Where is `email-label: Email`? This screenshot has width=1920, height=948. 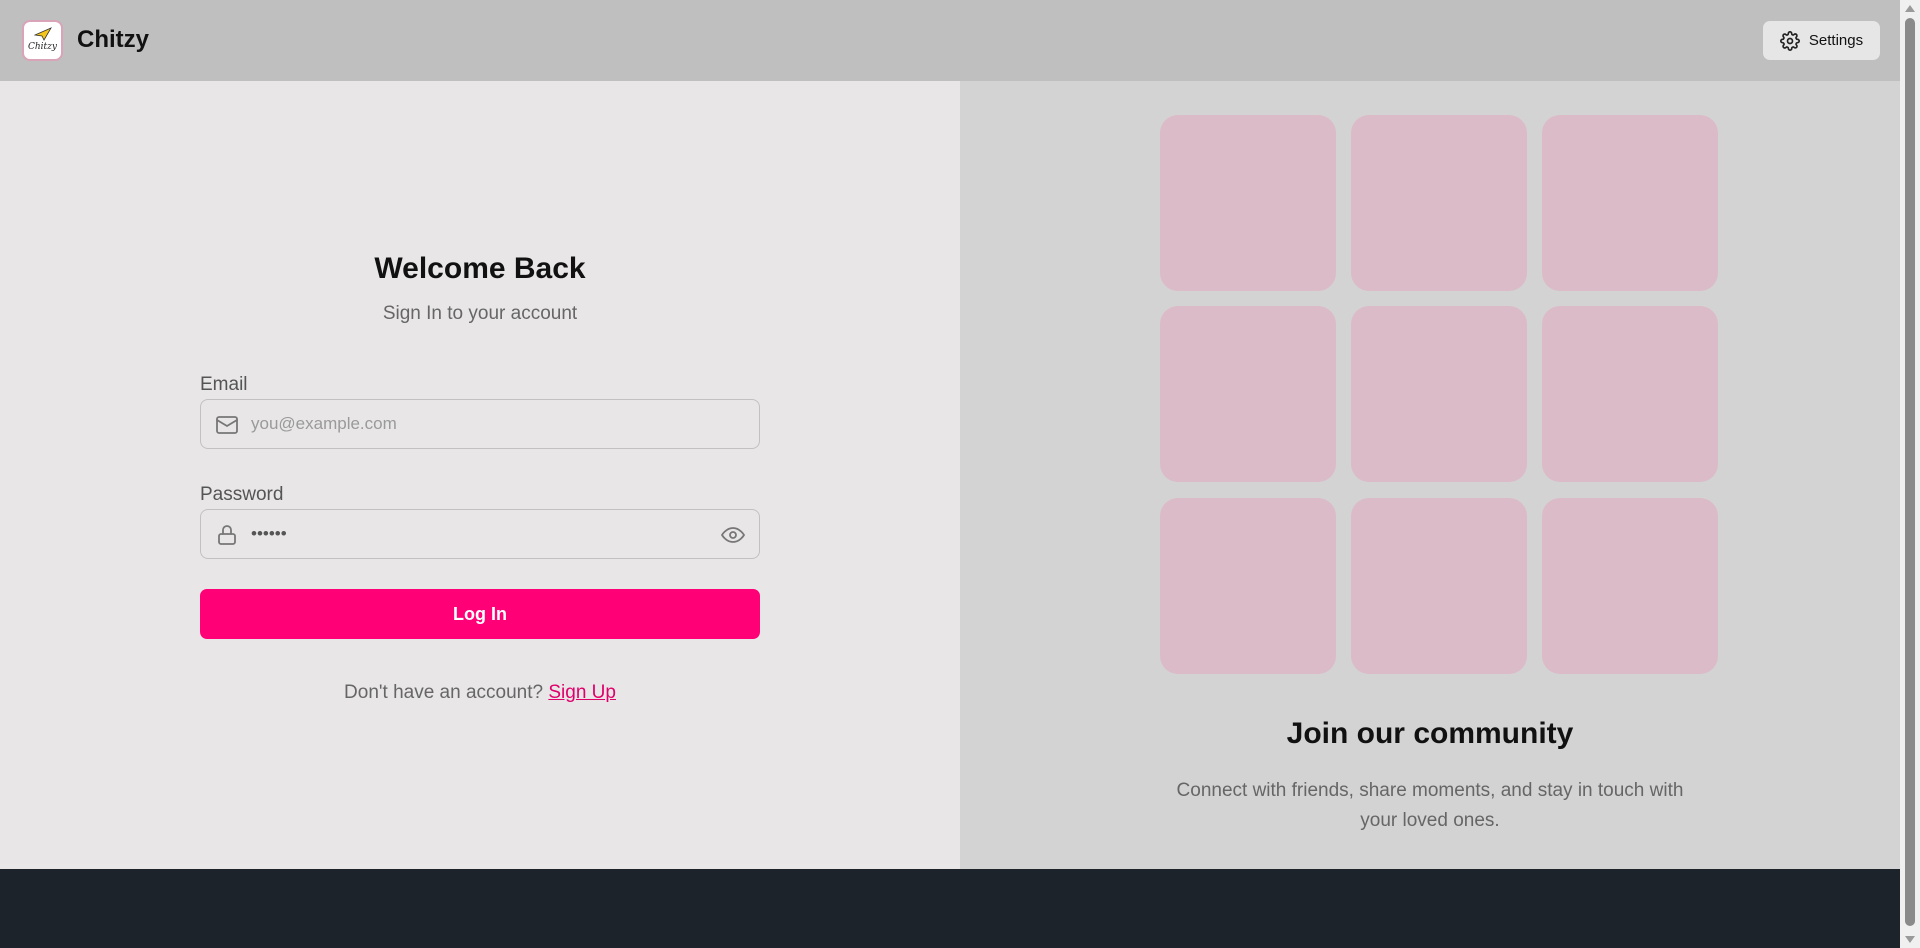 email-label: Email is located at coordinates (224, 384).